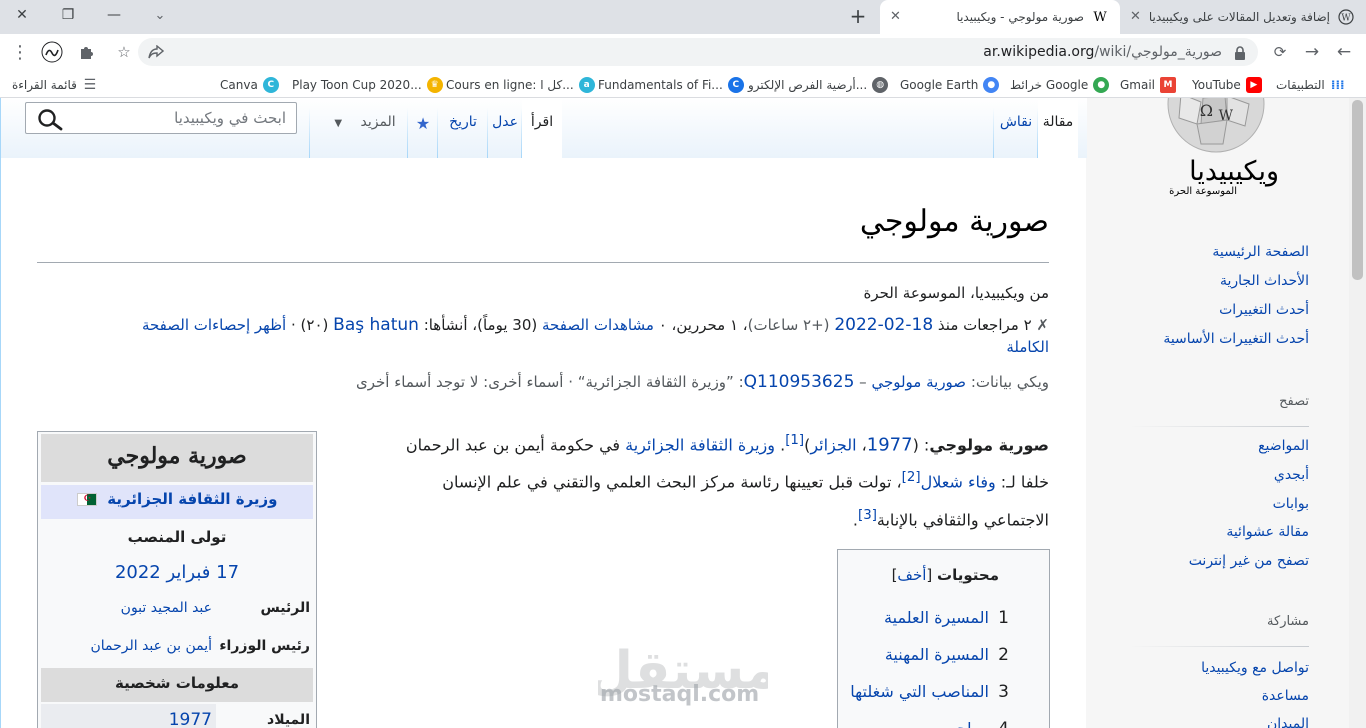 This screenshot has width=1366, height=728. Describe the element at coordinates (936, 617) in the screenshot. I see `toc-item-1: المسيرة العلمية` at that location.